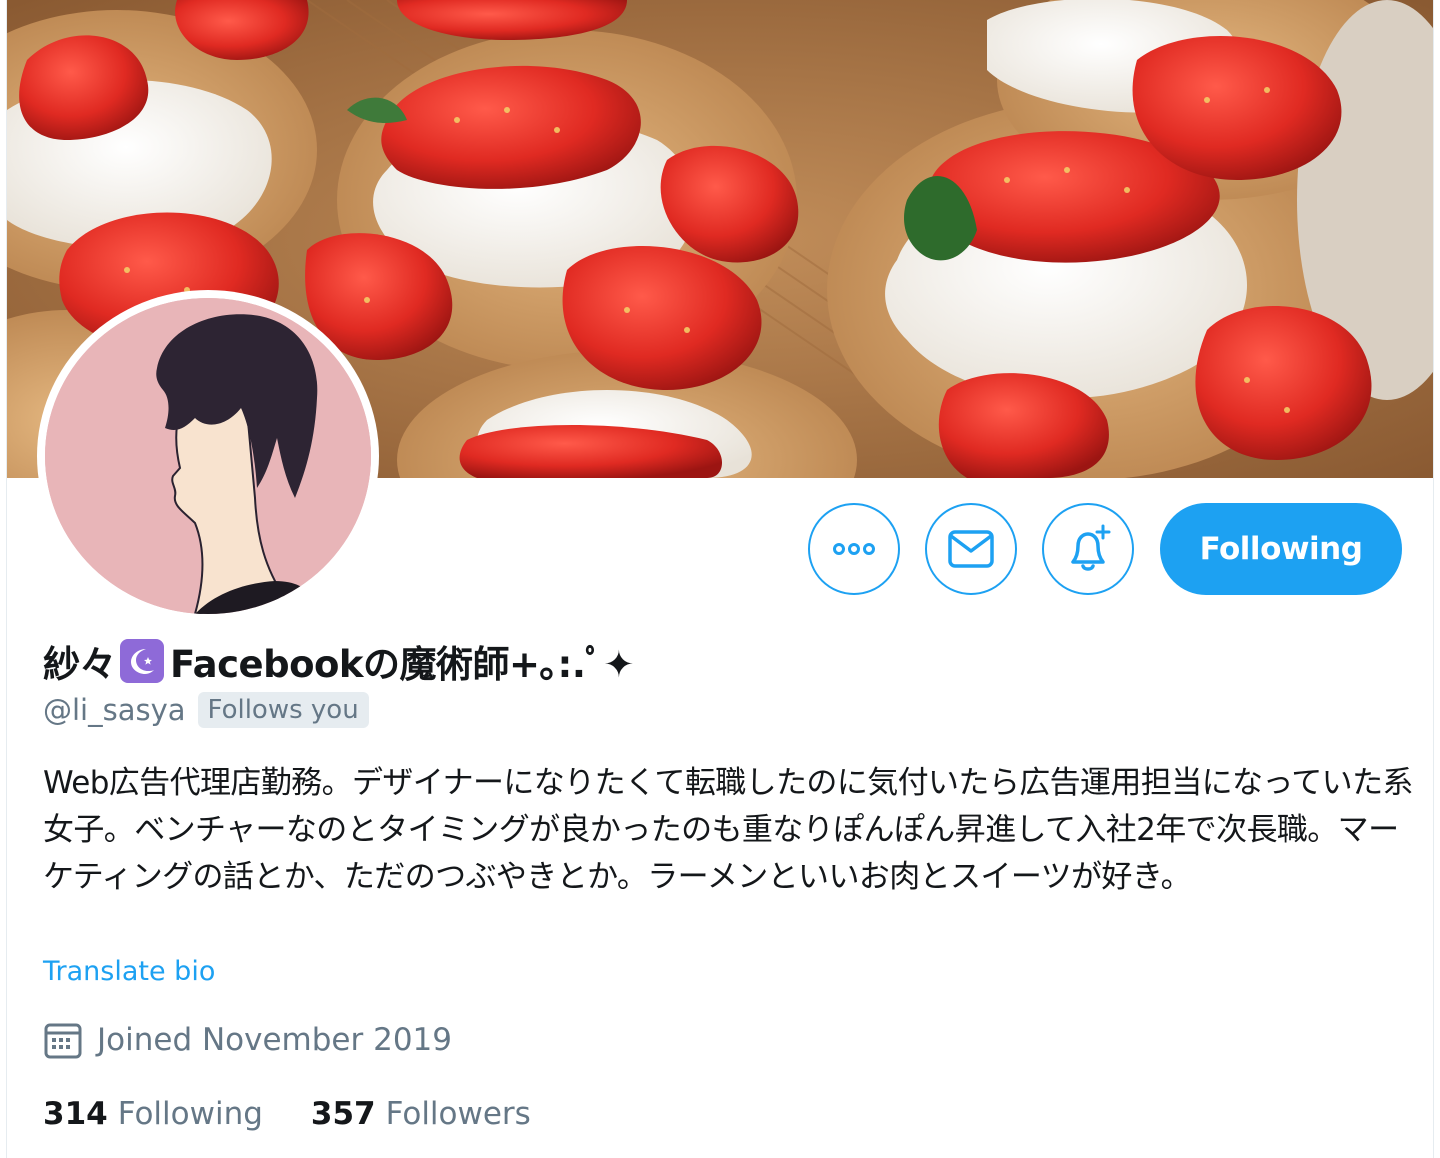 The width and height of the screenshot is (1440, 1158). Describe the element at coordinates (402, 664) in the screenshot. I see `display-name-suffix: Facebookの魔術師+｡:.ﾟ✦` at that location.